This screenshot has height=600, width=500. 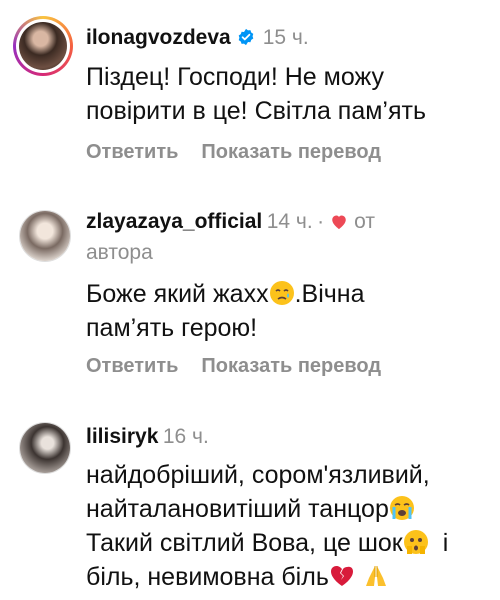 I want to click on username: ilonagvozdeva, so click(x=158, y=37).